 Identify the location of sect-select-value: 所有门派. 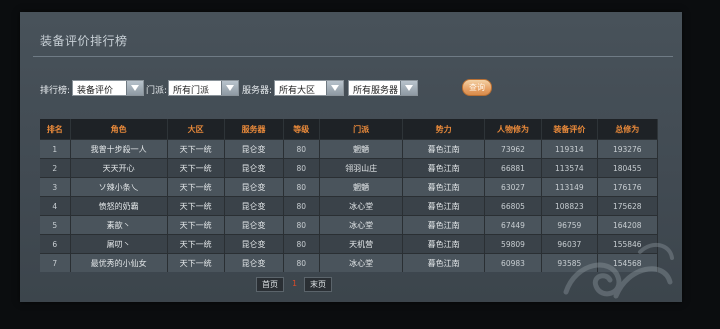
(191, 91).